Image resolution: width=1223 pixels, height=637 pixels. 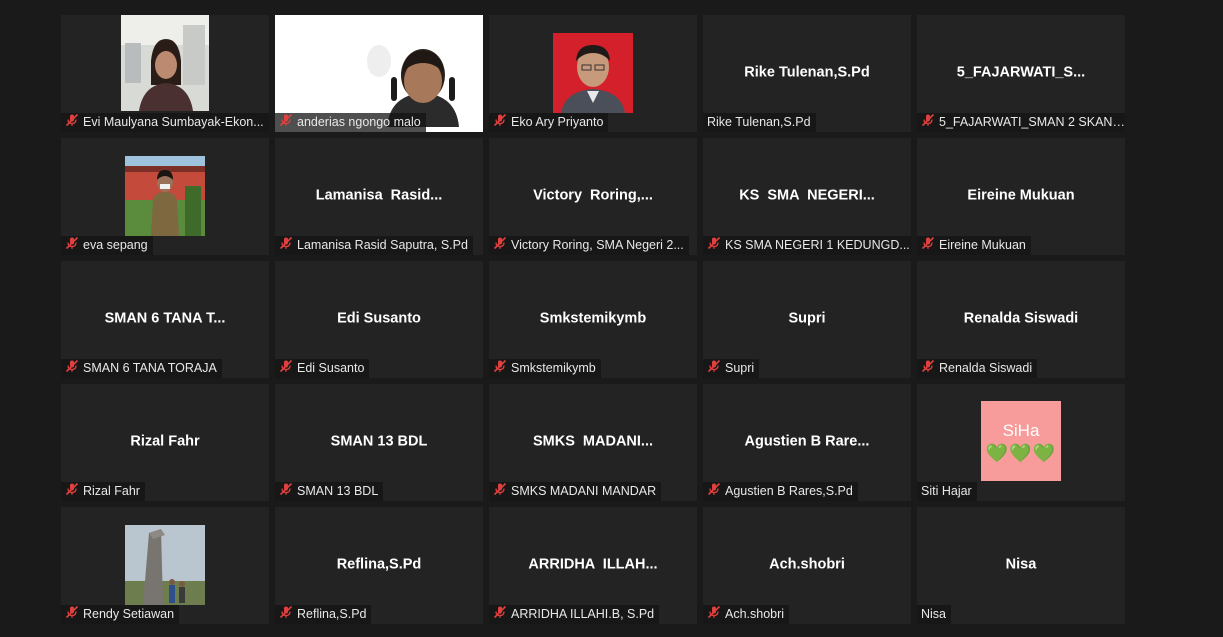 What do you see at coordinates (165, 319) in the screenshot?
I see `participant-tile: SMAN 6 TANA T... SMAN 6 TANA TORAJA` at bounding box center [165, 319].